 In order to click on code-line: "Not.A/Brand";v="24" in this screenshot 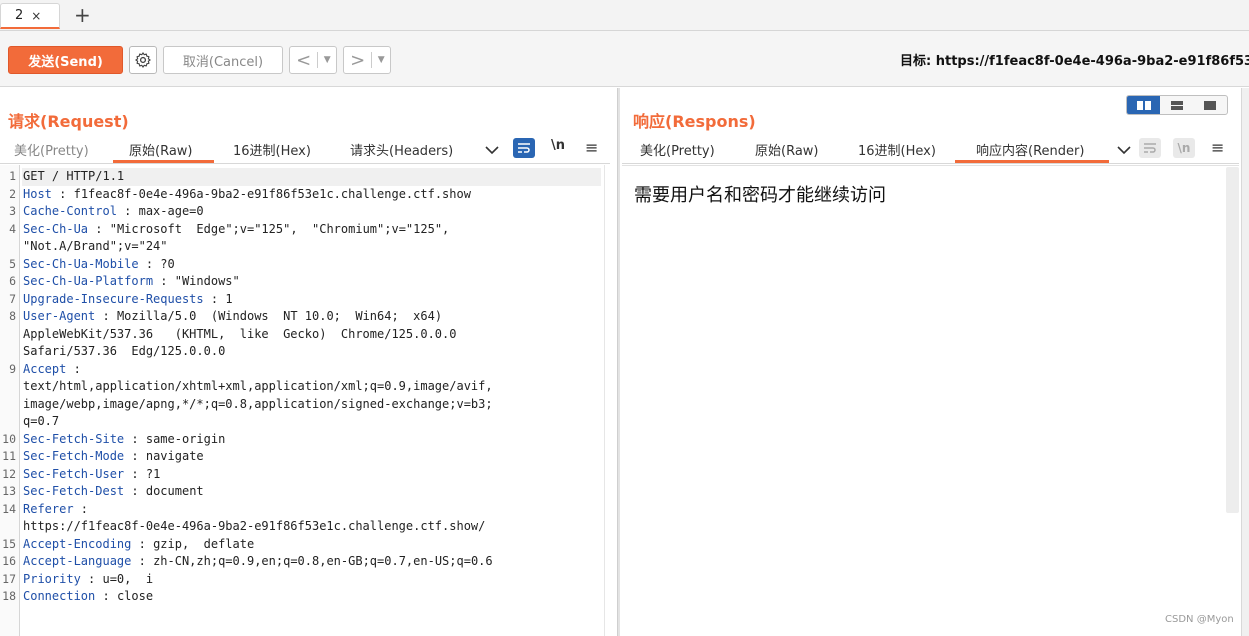, I will do `click(95, 247)`.